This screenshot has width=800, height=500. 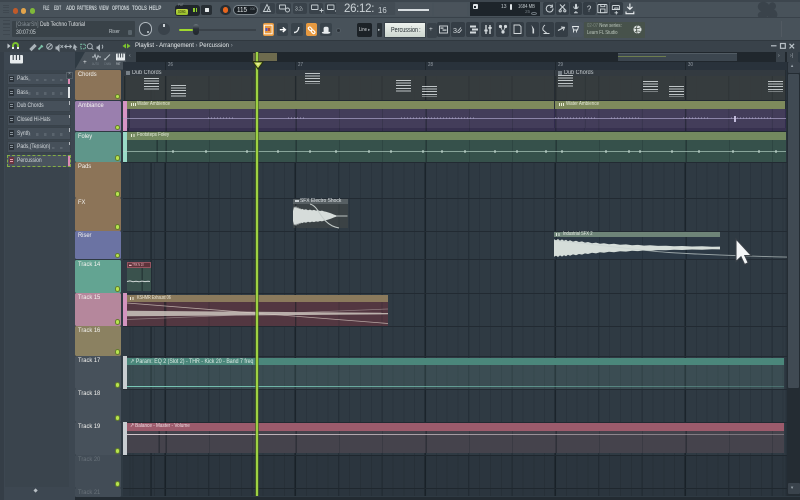 I want to click on svg-text: 3, so click(x=455, y=30).